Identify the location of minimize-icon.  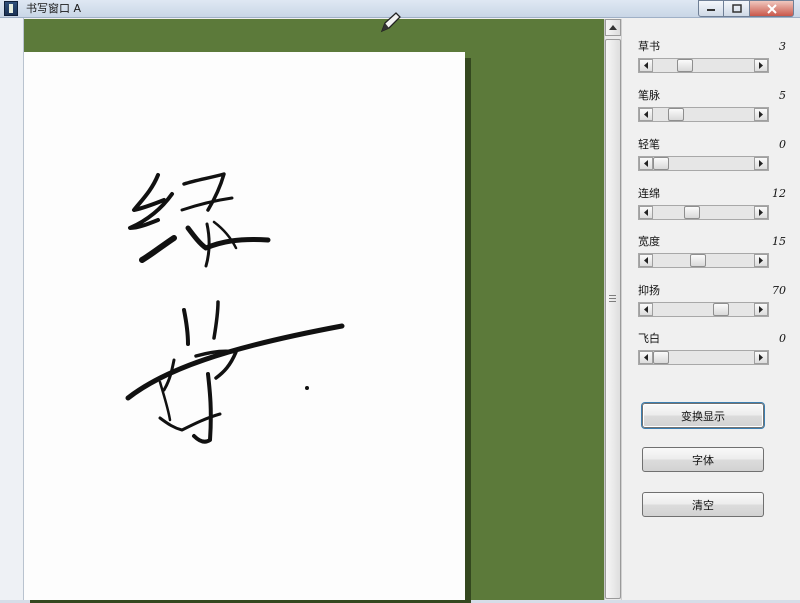
(711, 9).